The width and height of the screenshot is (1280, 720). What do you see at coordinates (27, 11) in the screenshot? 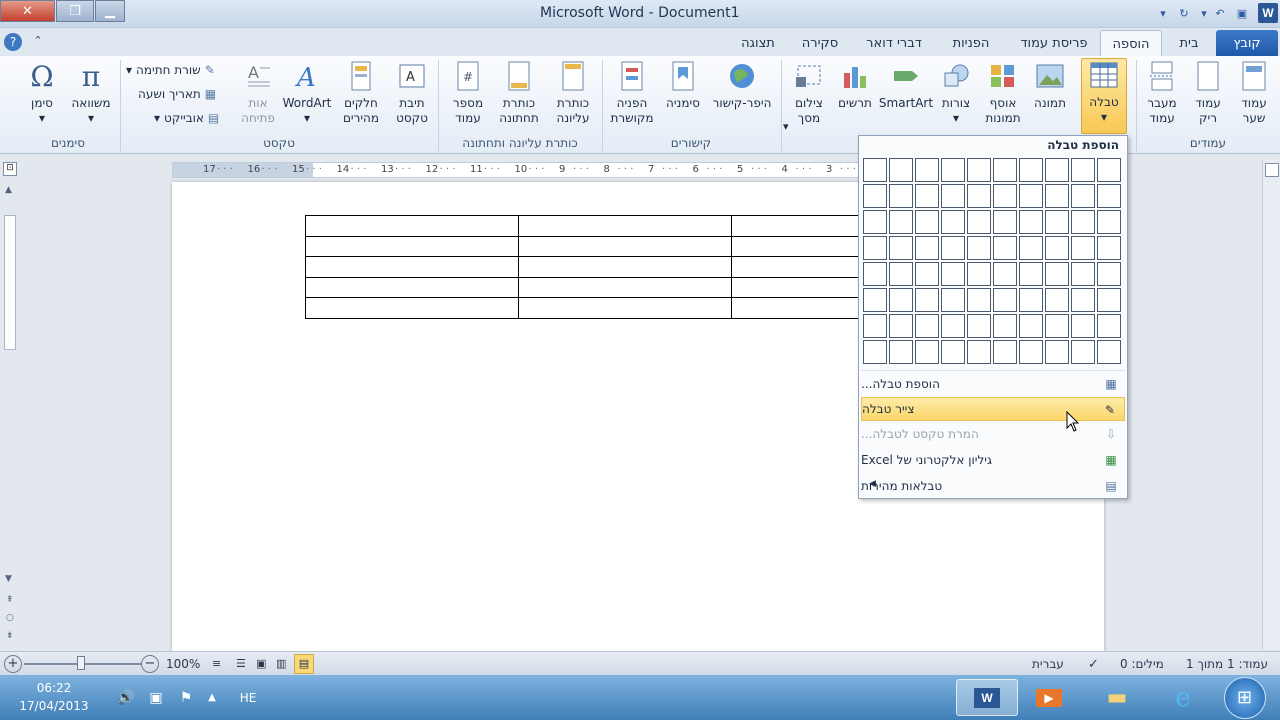
I see `close-button: ✕` at bounding box center [27, 11].